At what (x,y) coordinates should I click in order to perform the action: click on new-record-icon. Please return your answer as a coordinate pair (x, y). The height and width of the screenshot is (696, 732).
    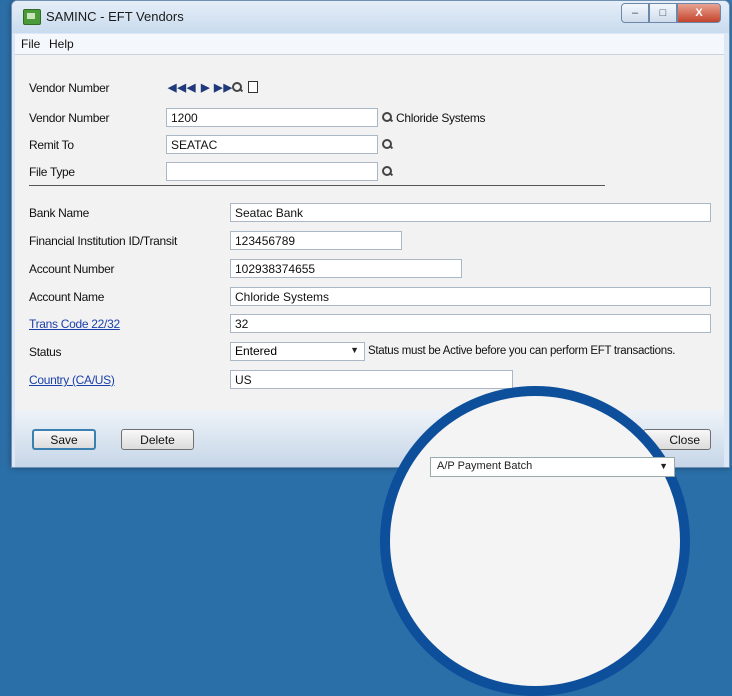
    Looking at the image, I should click on (253, 87).